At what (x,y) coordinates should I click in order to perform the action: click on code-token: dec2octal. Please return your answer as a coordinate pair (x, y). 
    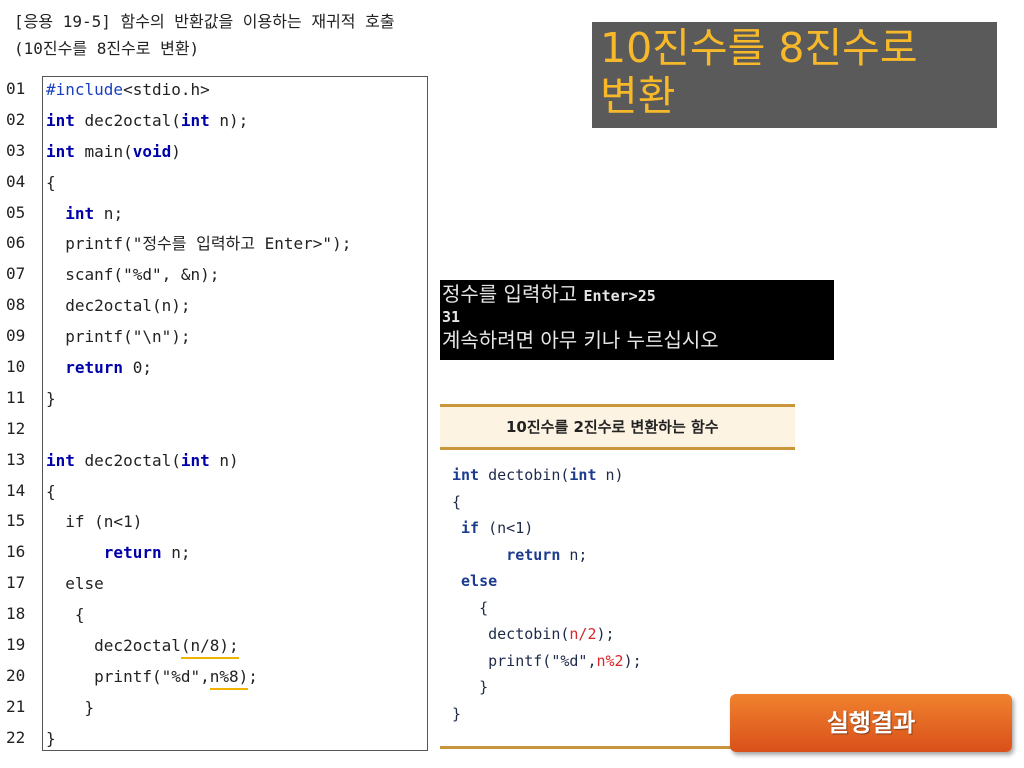
    Looking at the image, I should click on (113, 646).